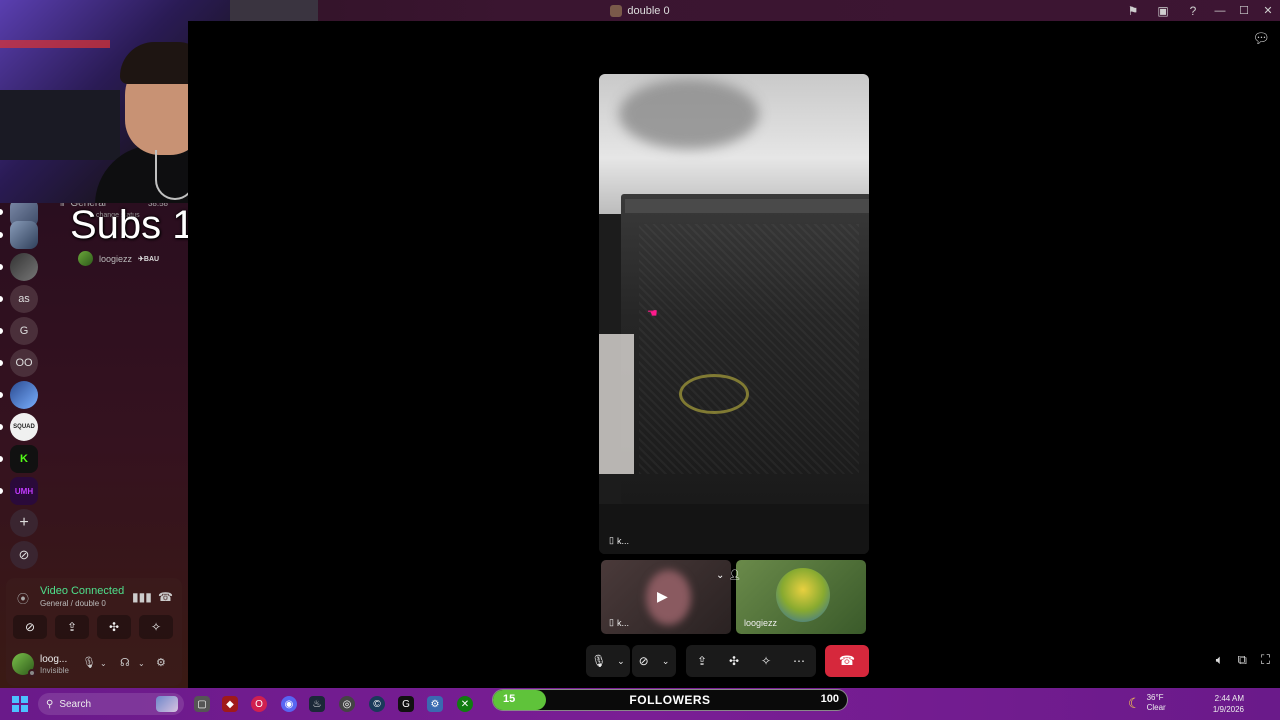 This screenshot has height=720, width=1280. What do you see at coordinates (1220, 10) in the screenshot?
I see `minimize-button: —` at bounding box center [1220, 10].